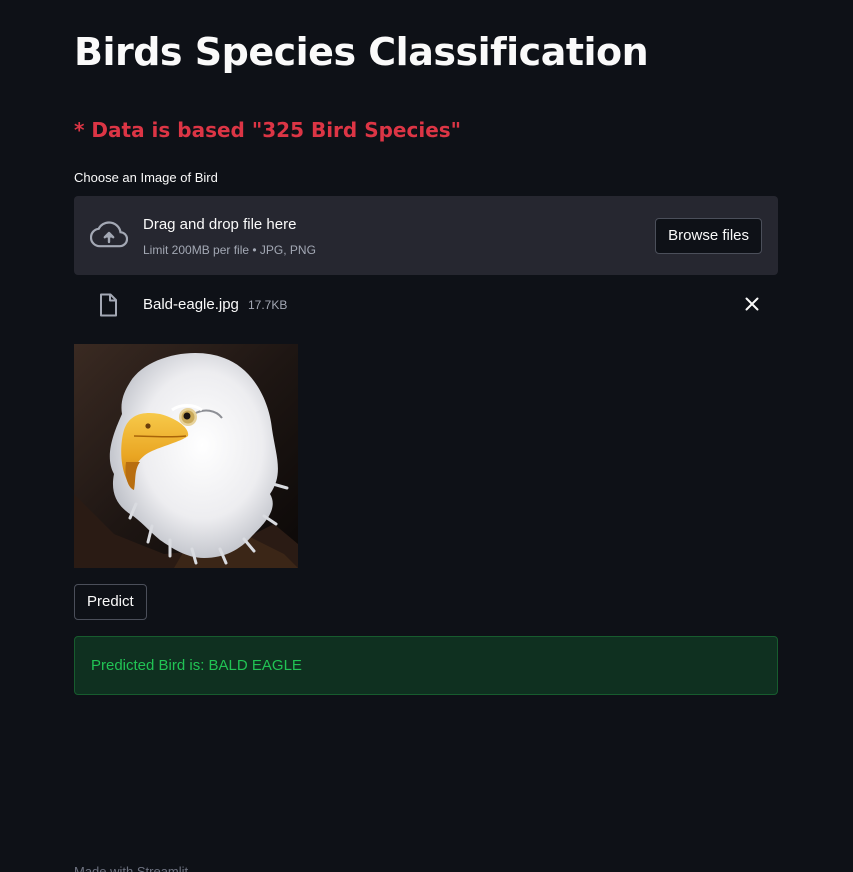  Describe the element at coordinates (426, 305) in the screenshot. I see `uploaded-file: Bald-eagle.jpg 17.7KB` at that location.